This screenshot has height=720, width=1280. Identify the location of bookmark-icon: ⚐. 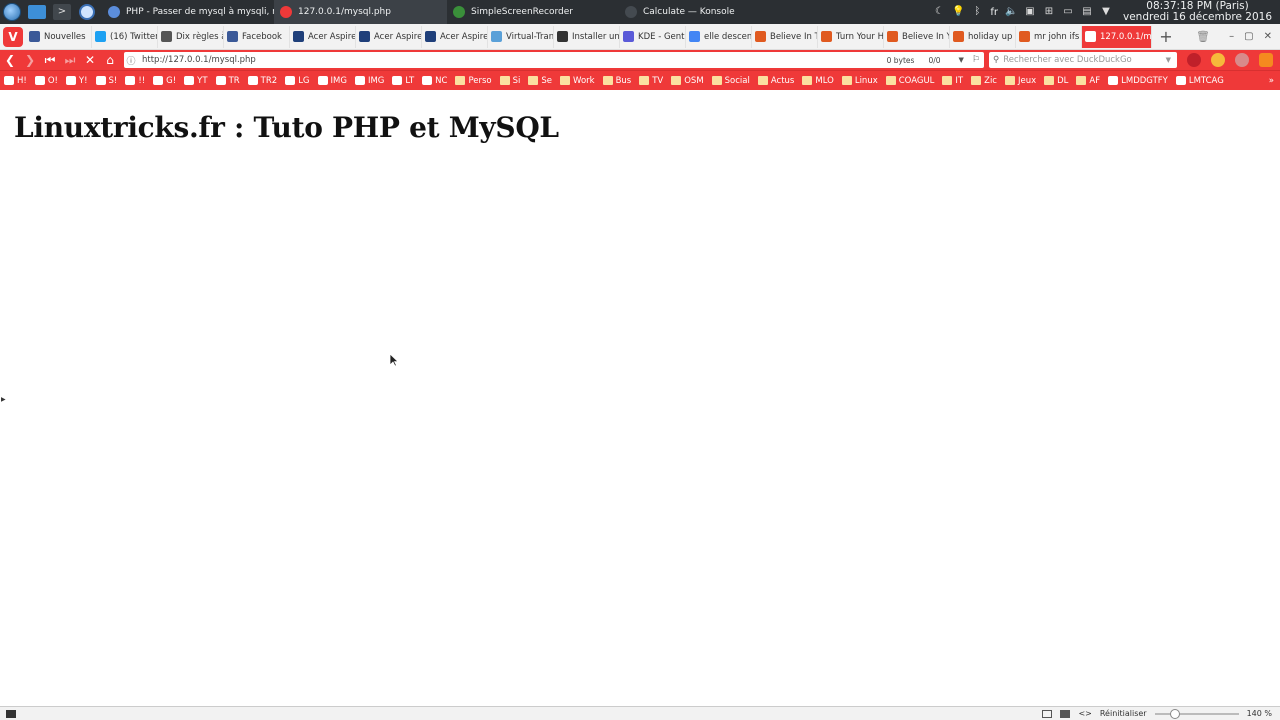
(976, 60).